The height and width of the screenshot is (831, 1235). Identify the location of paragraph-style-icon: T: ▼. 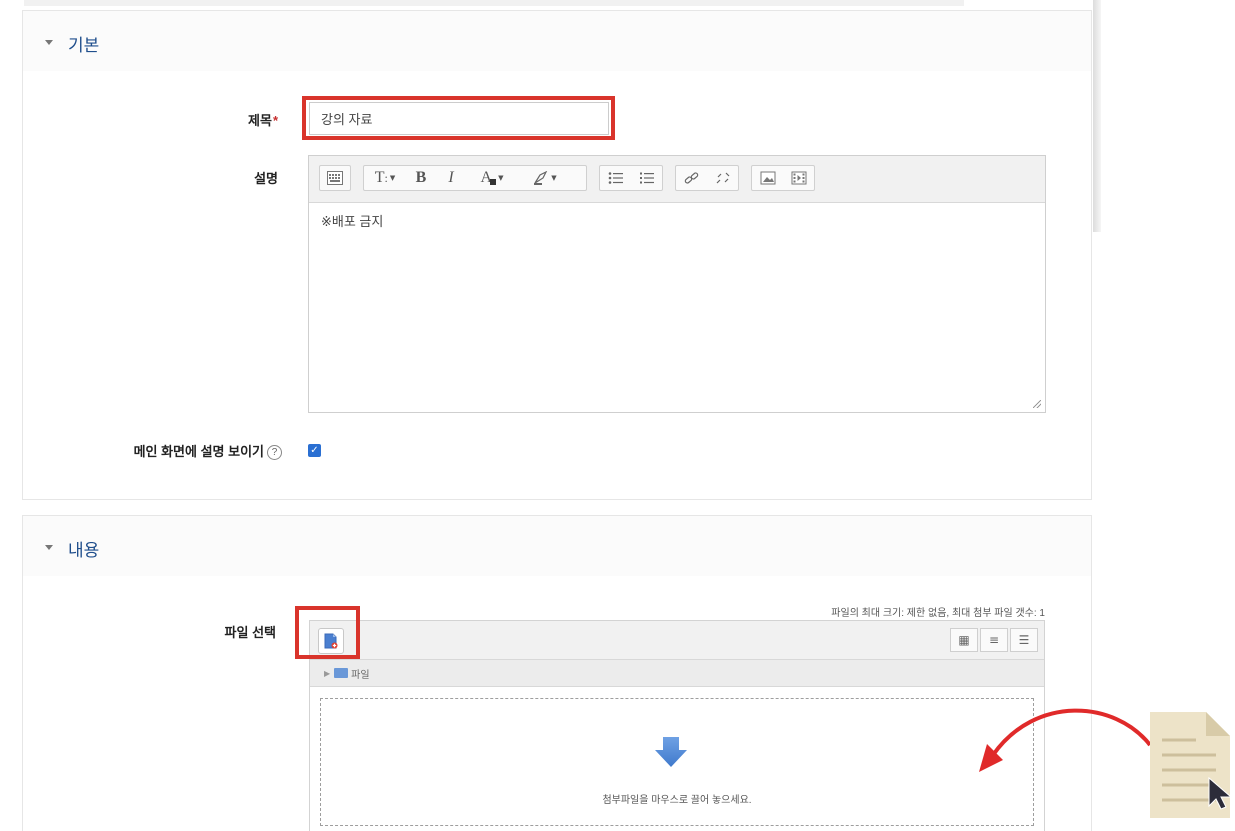
(385, 178).